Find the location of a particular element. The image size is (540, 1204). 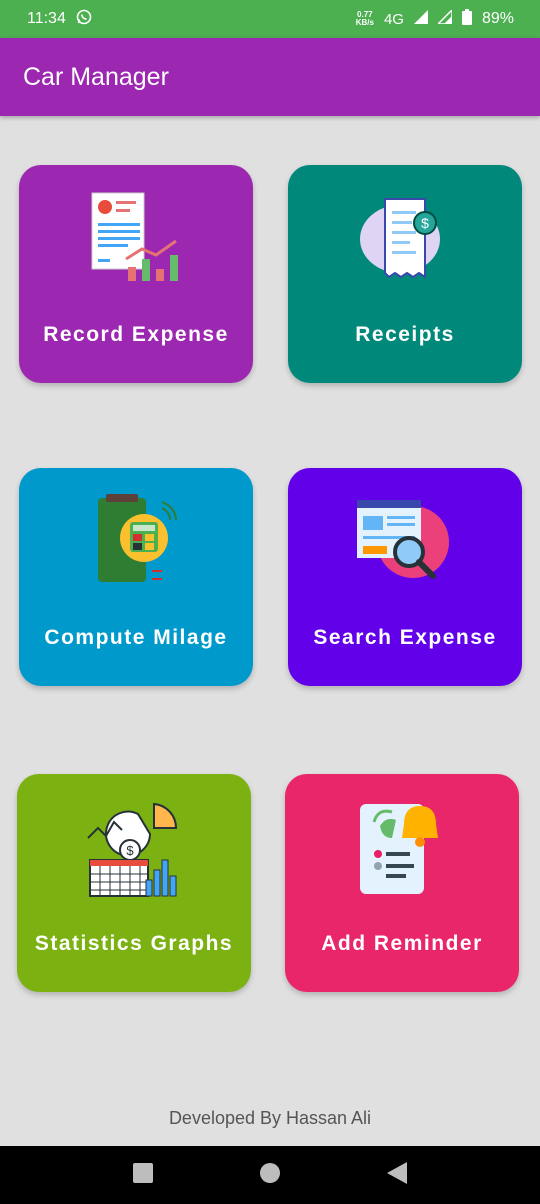

net-speed-unit: KB/s is located at coordinates (364, 22).